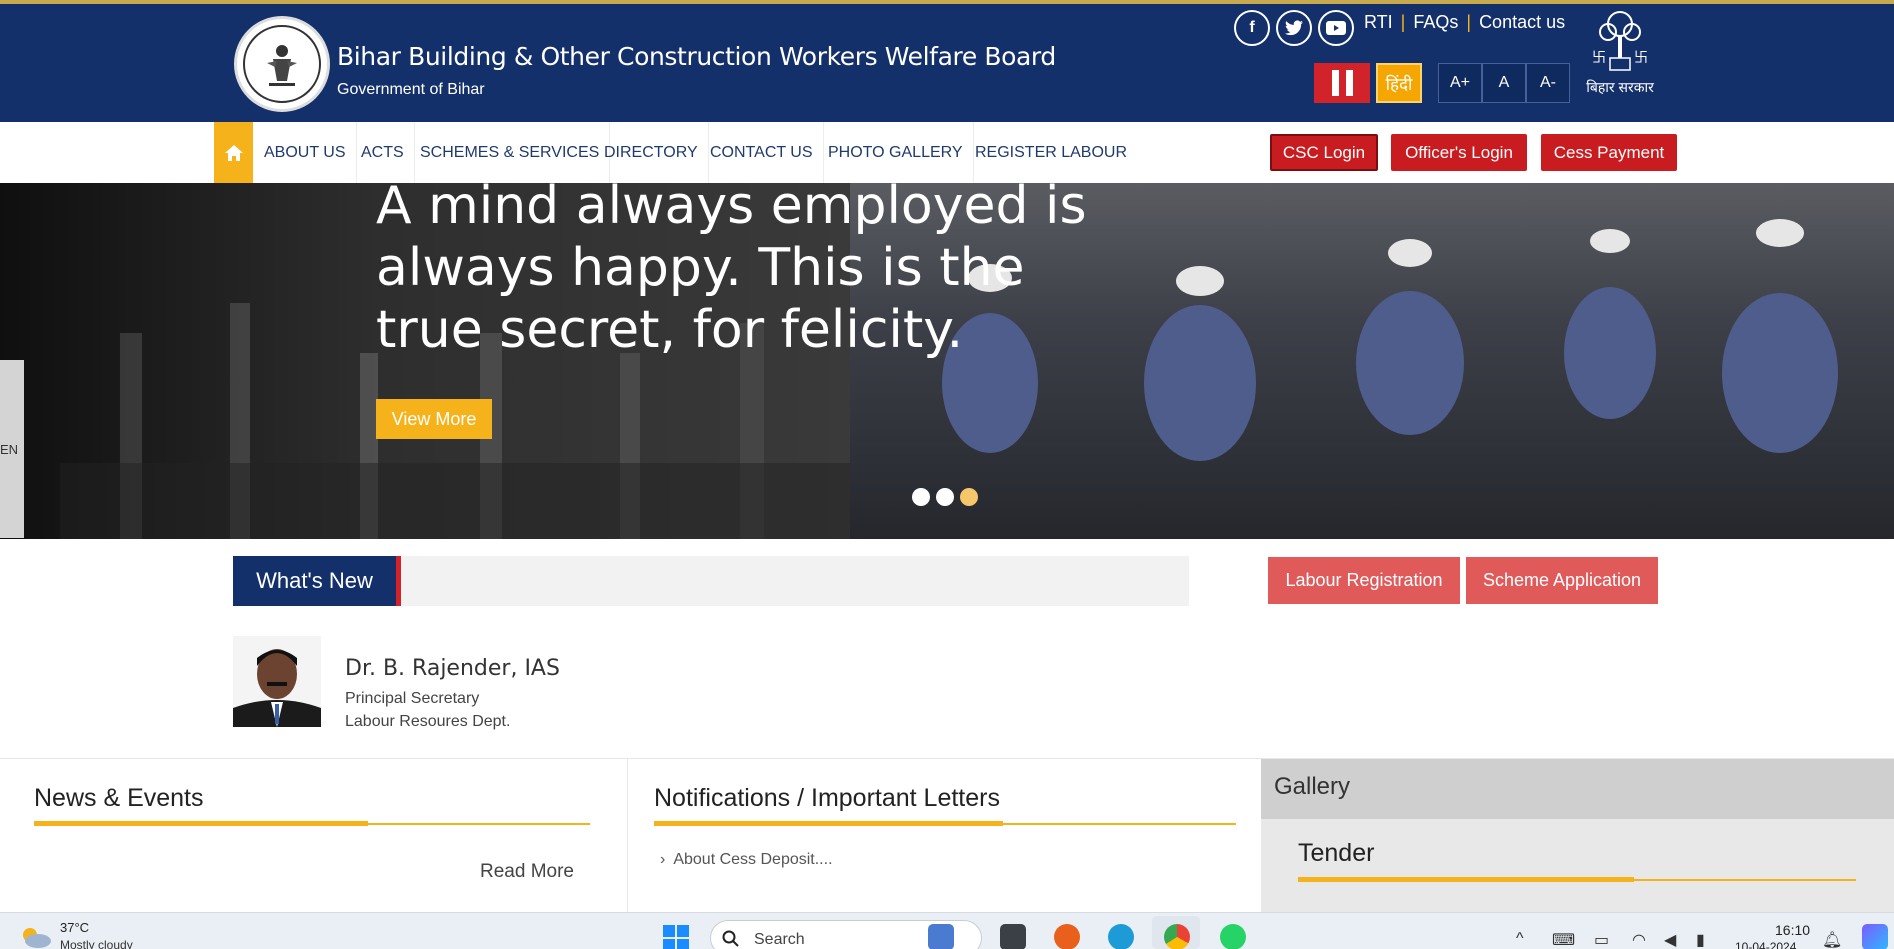 Image resolution: width=1894 pixels, height=949 pixels. Describe the element at coordinates (779, 939) in the screenshot. I see `taskbar-search-placeholder: Search` at that location.